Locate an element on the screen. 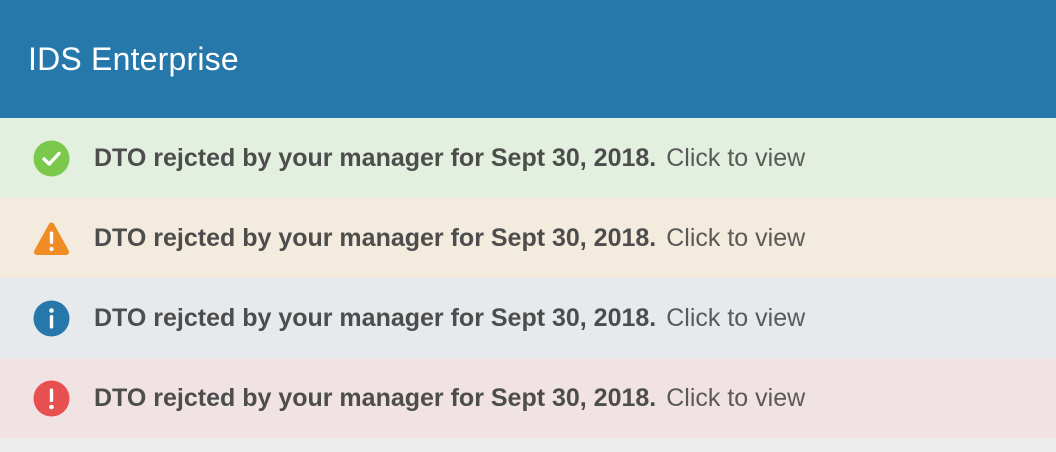  error-circle-icon is located at coordinates (51, 398).